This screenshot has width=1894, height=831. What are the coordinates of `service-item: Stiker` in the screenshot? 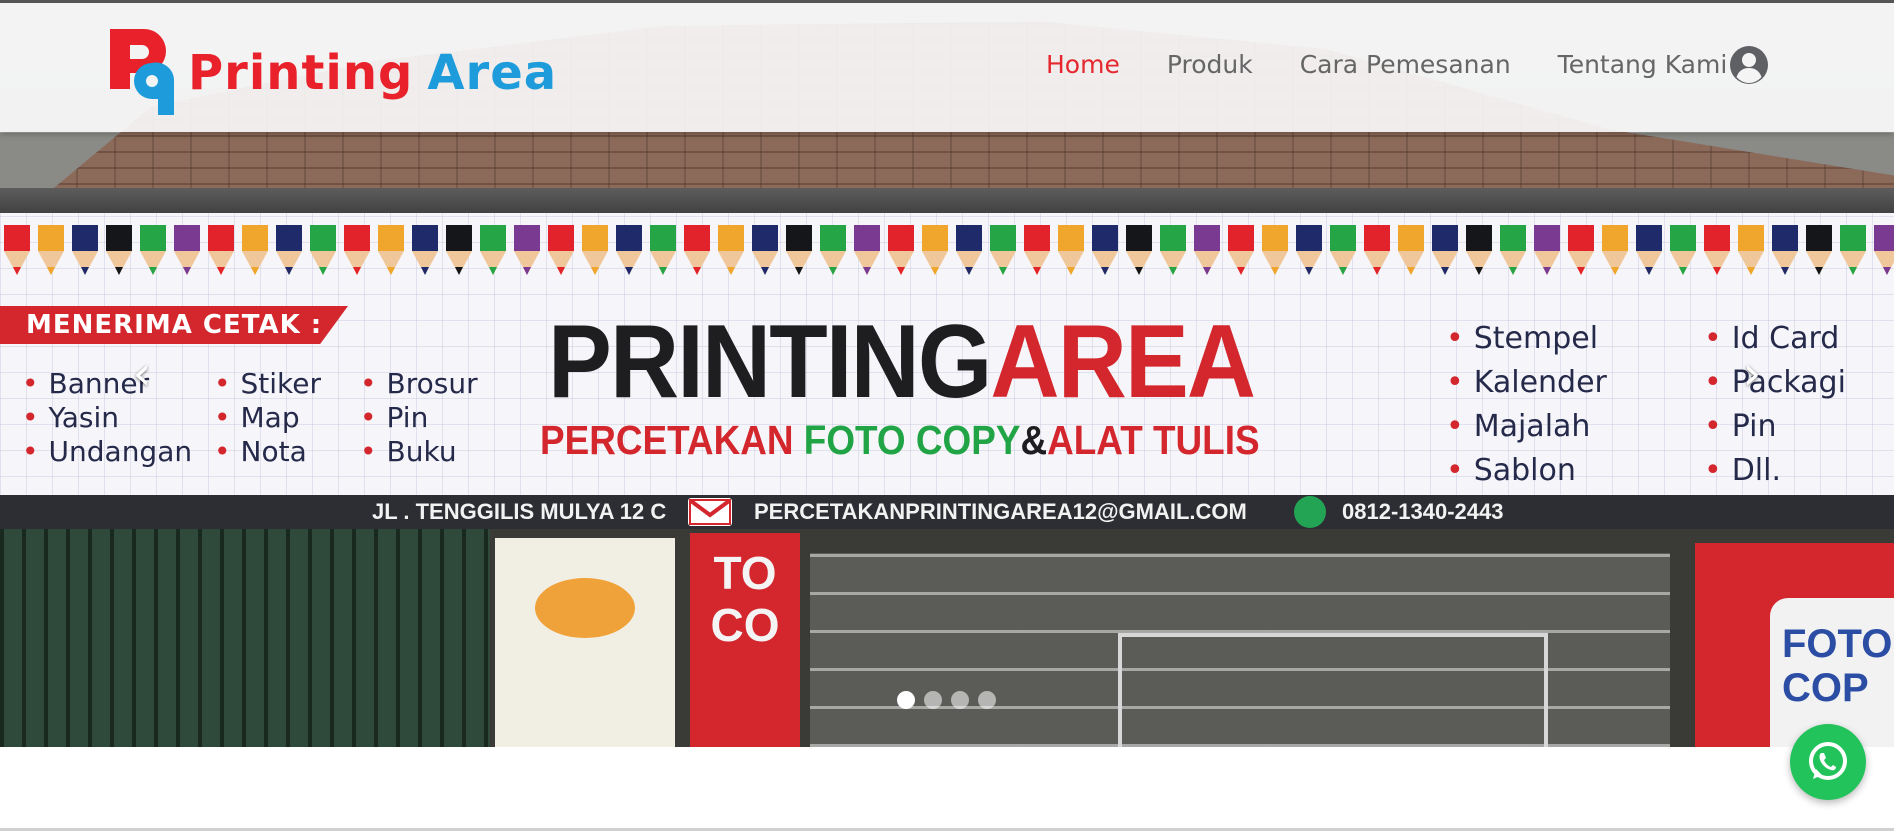 It's located at (268, 384).